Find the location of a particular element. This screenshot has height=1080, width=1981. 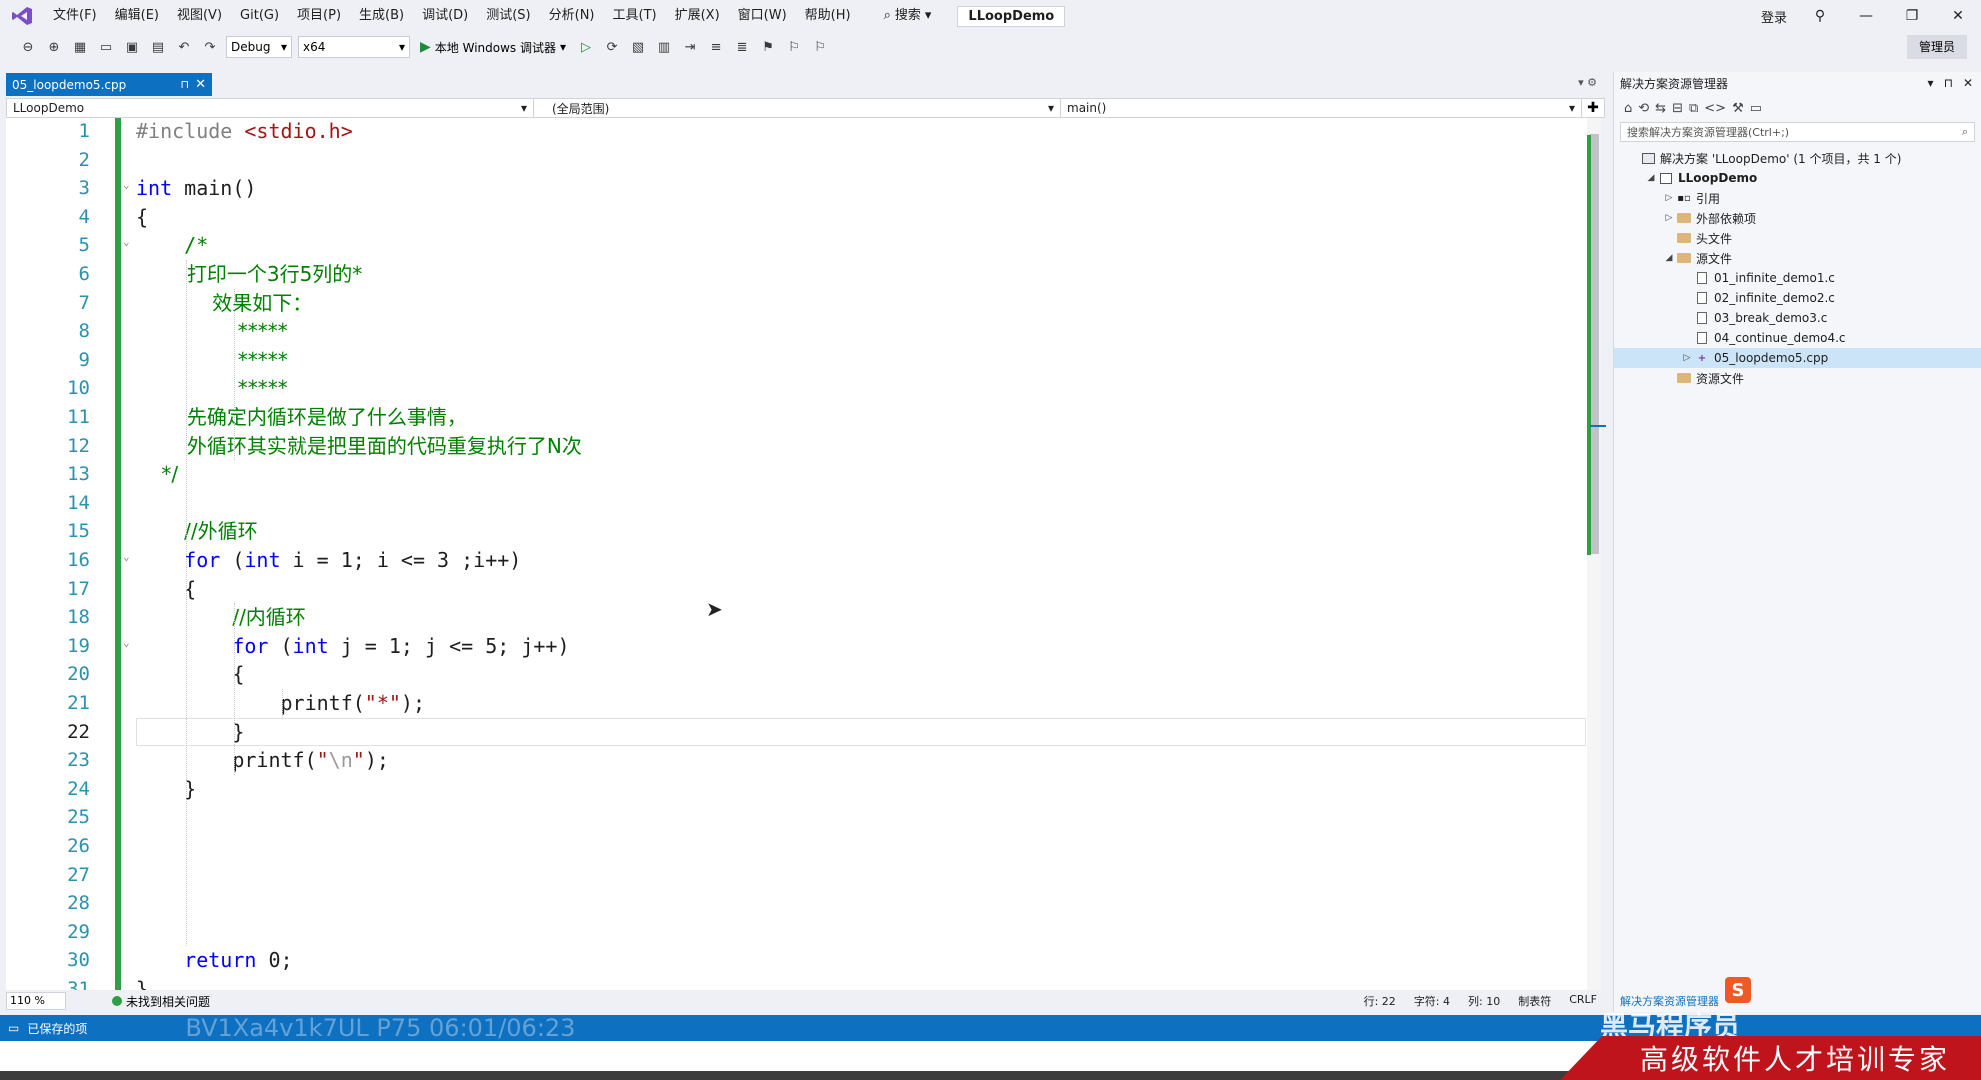

tree-item: 解决方案 'LLoopDemo' (1 个项目，共 1 个) is located at coordinates (1797, 158).